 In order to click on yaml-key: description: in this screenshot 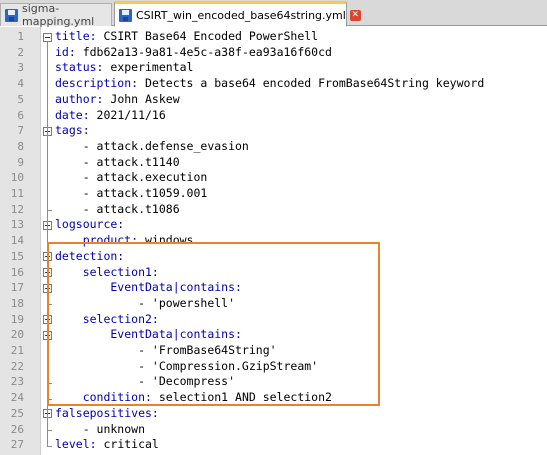, I will do `click(97, 83)`.